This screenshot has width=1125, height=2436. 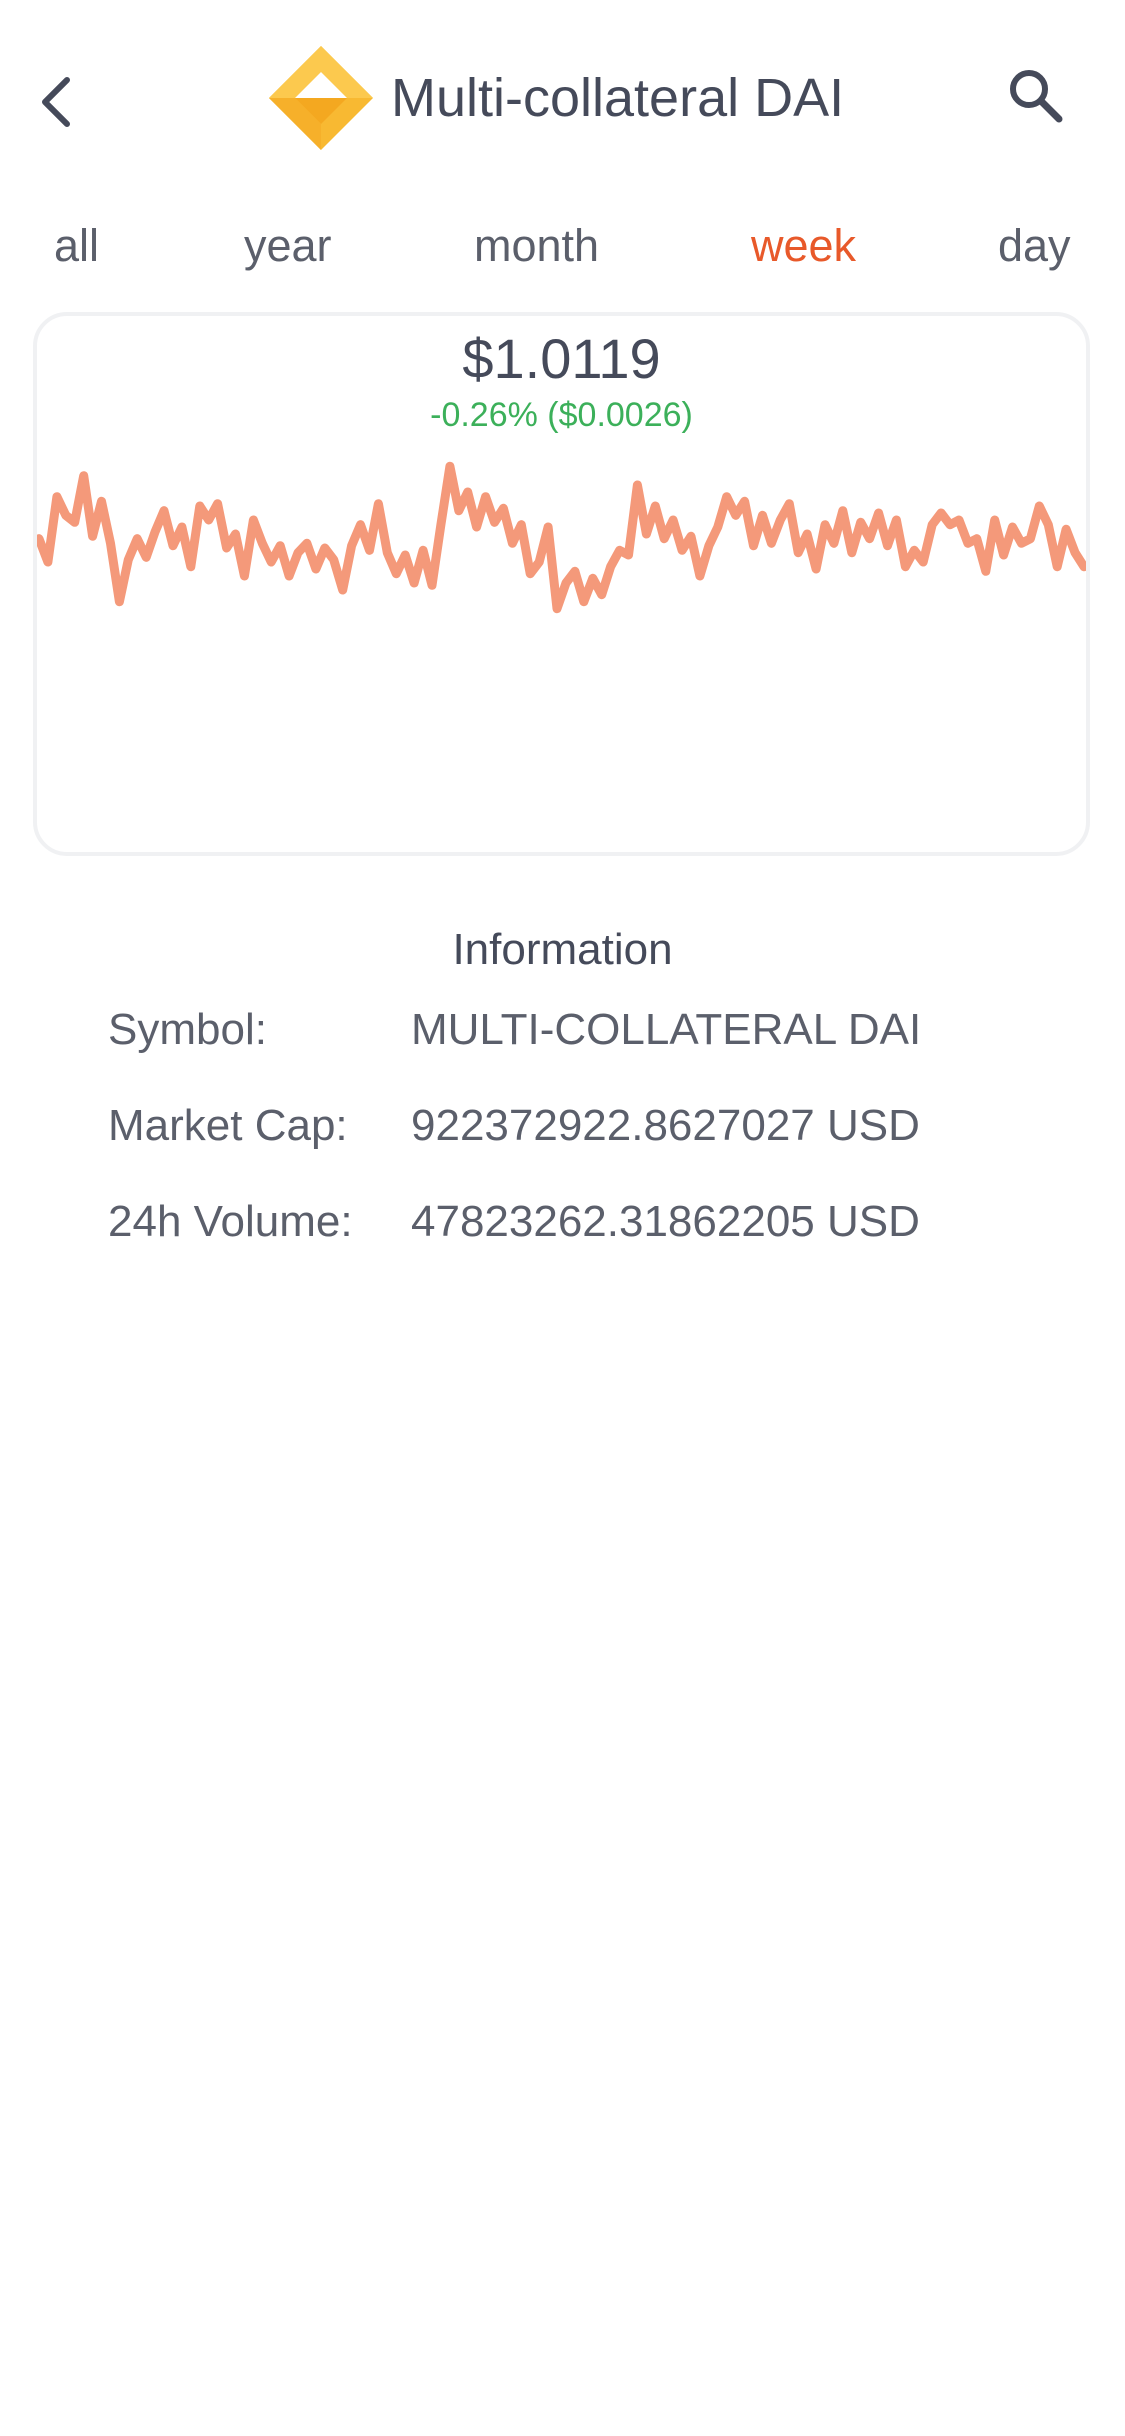 I want to click on info-value: MULTI-COLLATERAL DAI, so click(x=666, y=1029).